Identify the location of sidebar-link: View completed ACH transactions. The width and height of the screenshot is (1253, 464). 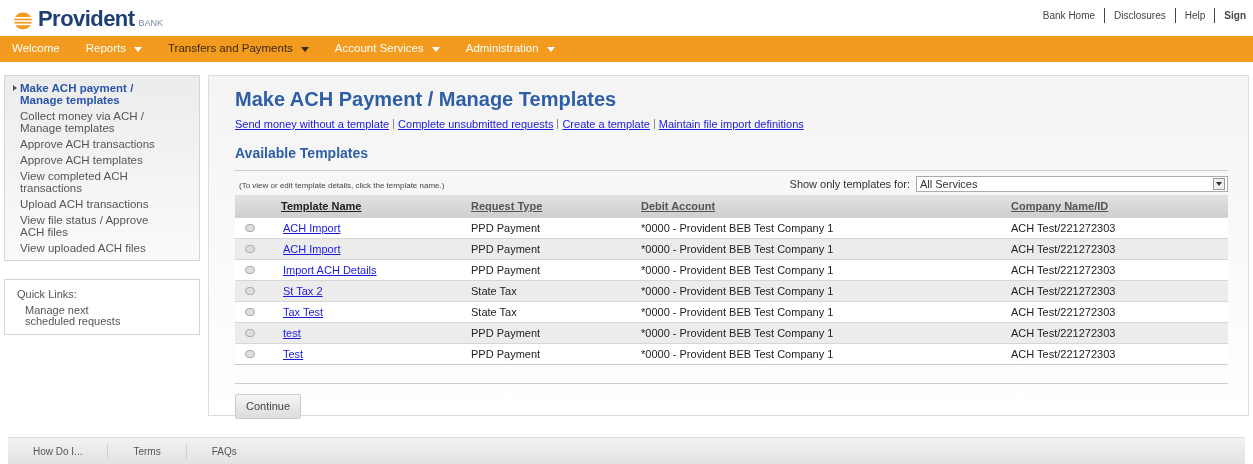
(98, 182).